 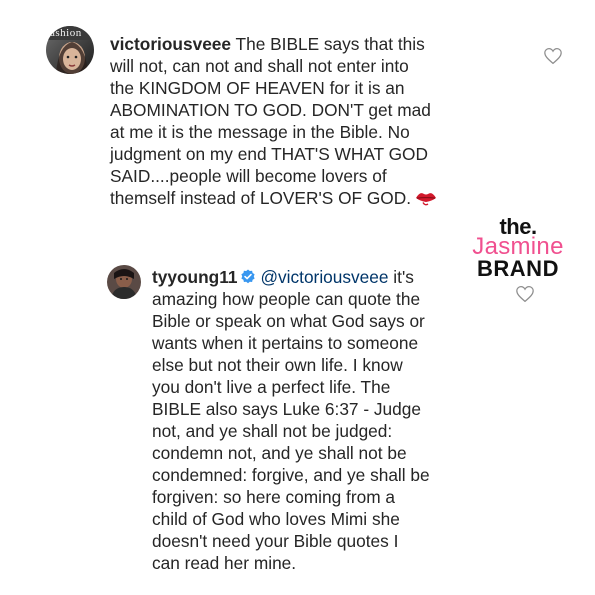 What do you see at coordinates (194, 277) in the screenshot?
I see `reply-username: tyyoung11` at bounding box center [194, 277].